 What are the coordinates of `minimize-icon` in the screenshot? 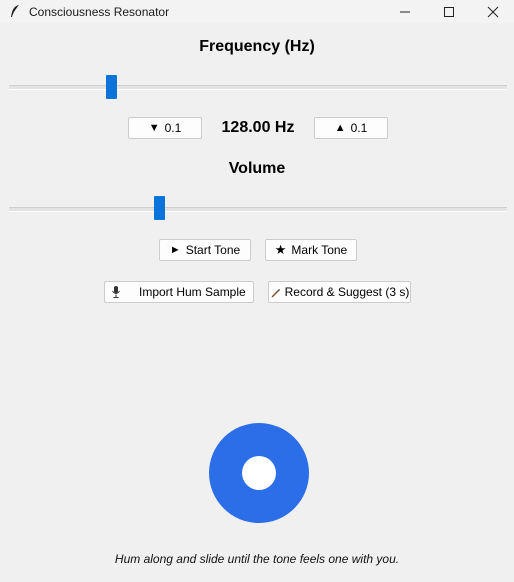 It's located at (405, 12).